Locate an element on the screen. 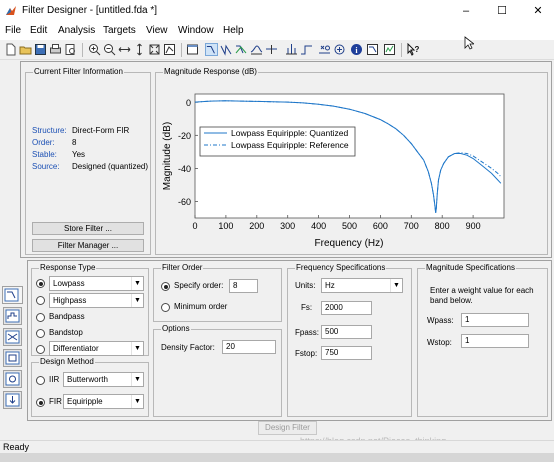 This screenshot has height=462, width=554. fs-input: 2000 is located at coordinates (346, 308).